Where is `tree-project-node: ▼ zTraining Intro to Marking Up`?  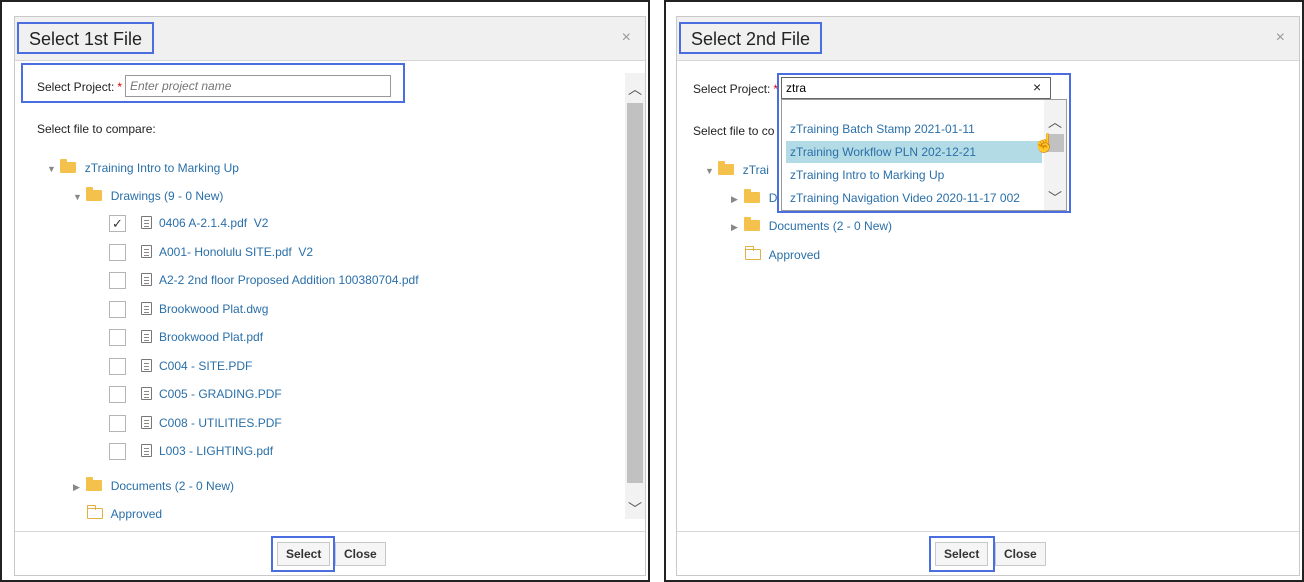
tree-project-node: ▼ zTraining Intro to Marking Up is located at coordinates (143, 168).